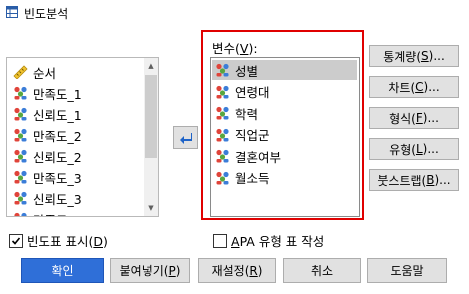  I want to click on apa-style-table-checkbox, so click(220, 240).